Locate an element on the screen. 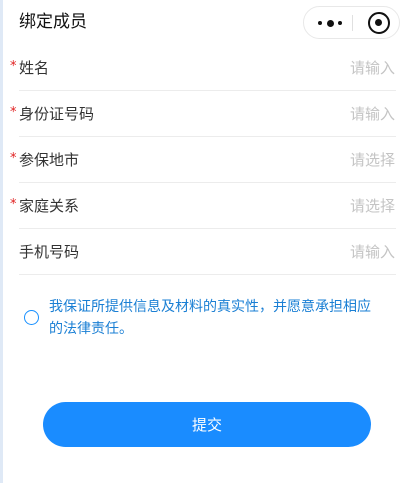 The image size is (411, 483). more-dots-icon is located at coordinates (330, 23).